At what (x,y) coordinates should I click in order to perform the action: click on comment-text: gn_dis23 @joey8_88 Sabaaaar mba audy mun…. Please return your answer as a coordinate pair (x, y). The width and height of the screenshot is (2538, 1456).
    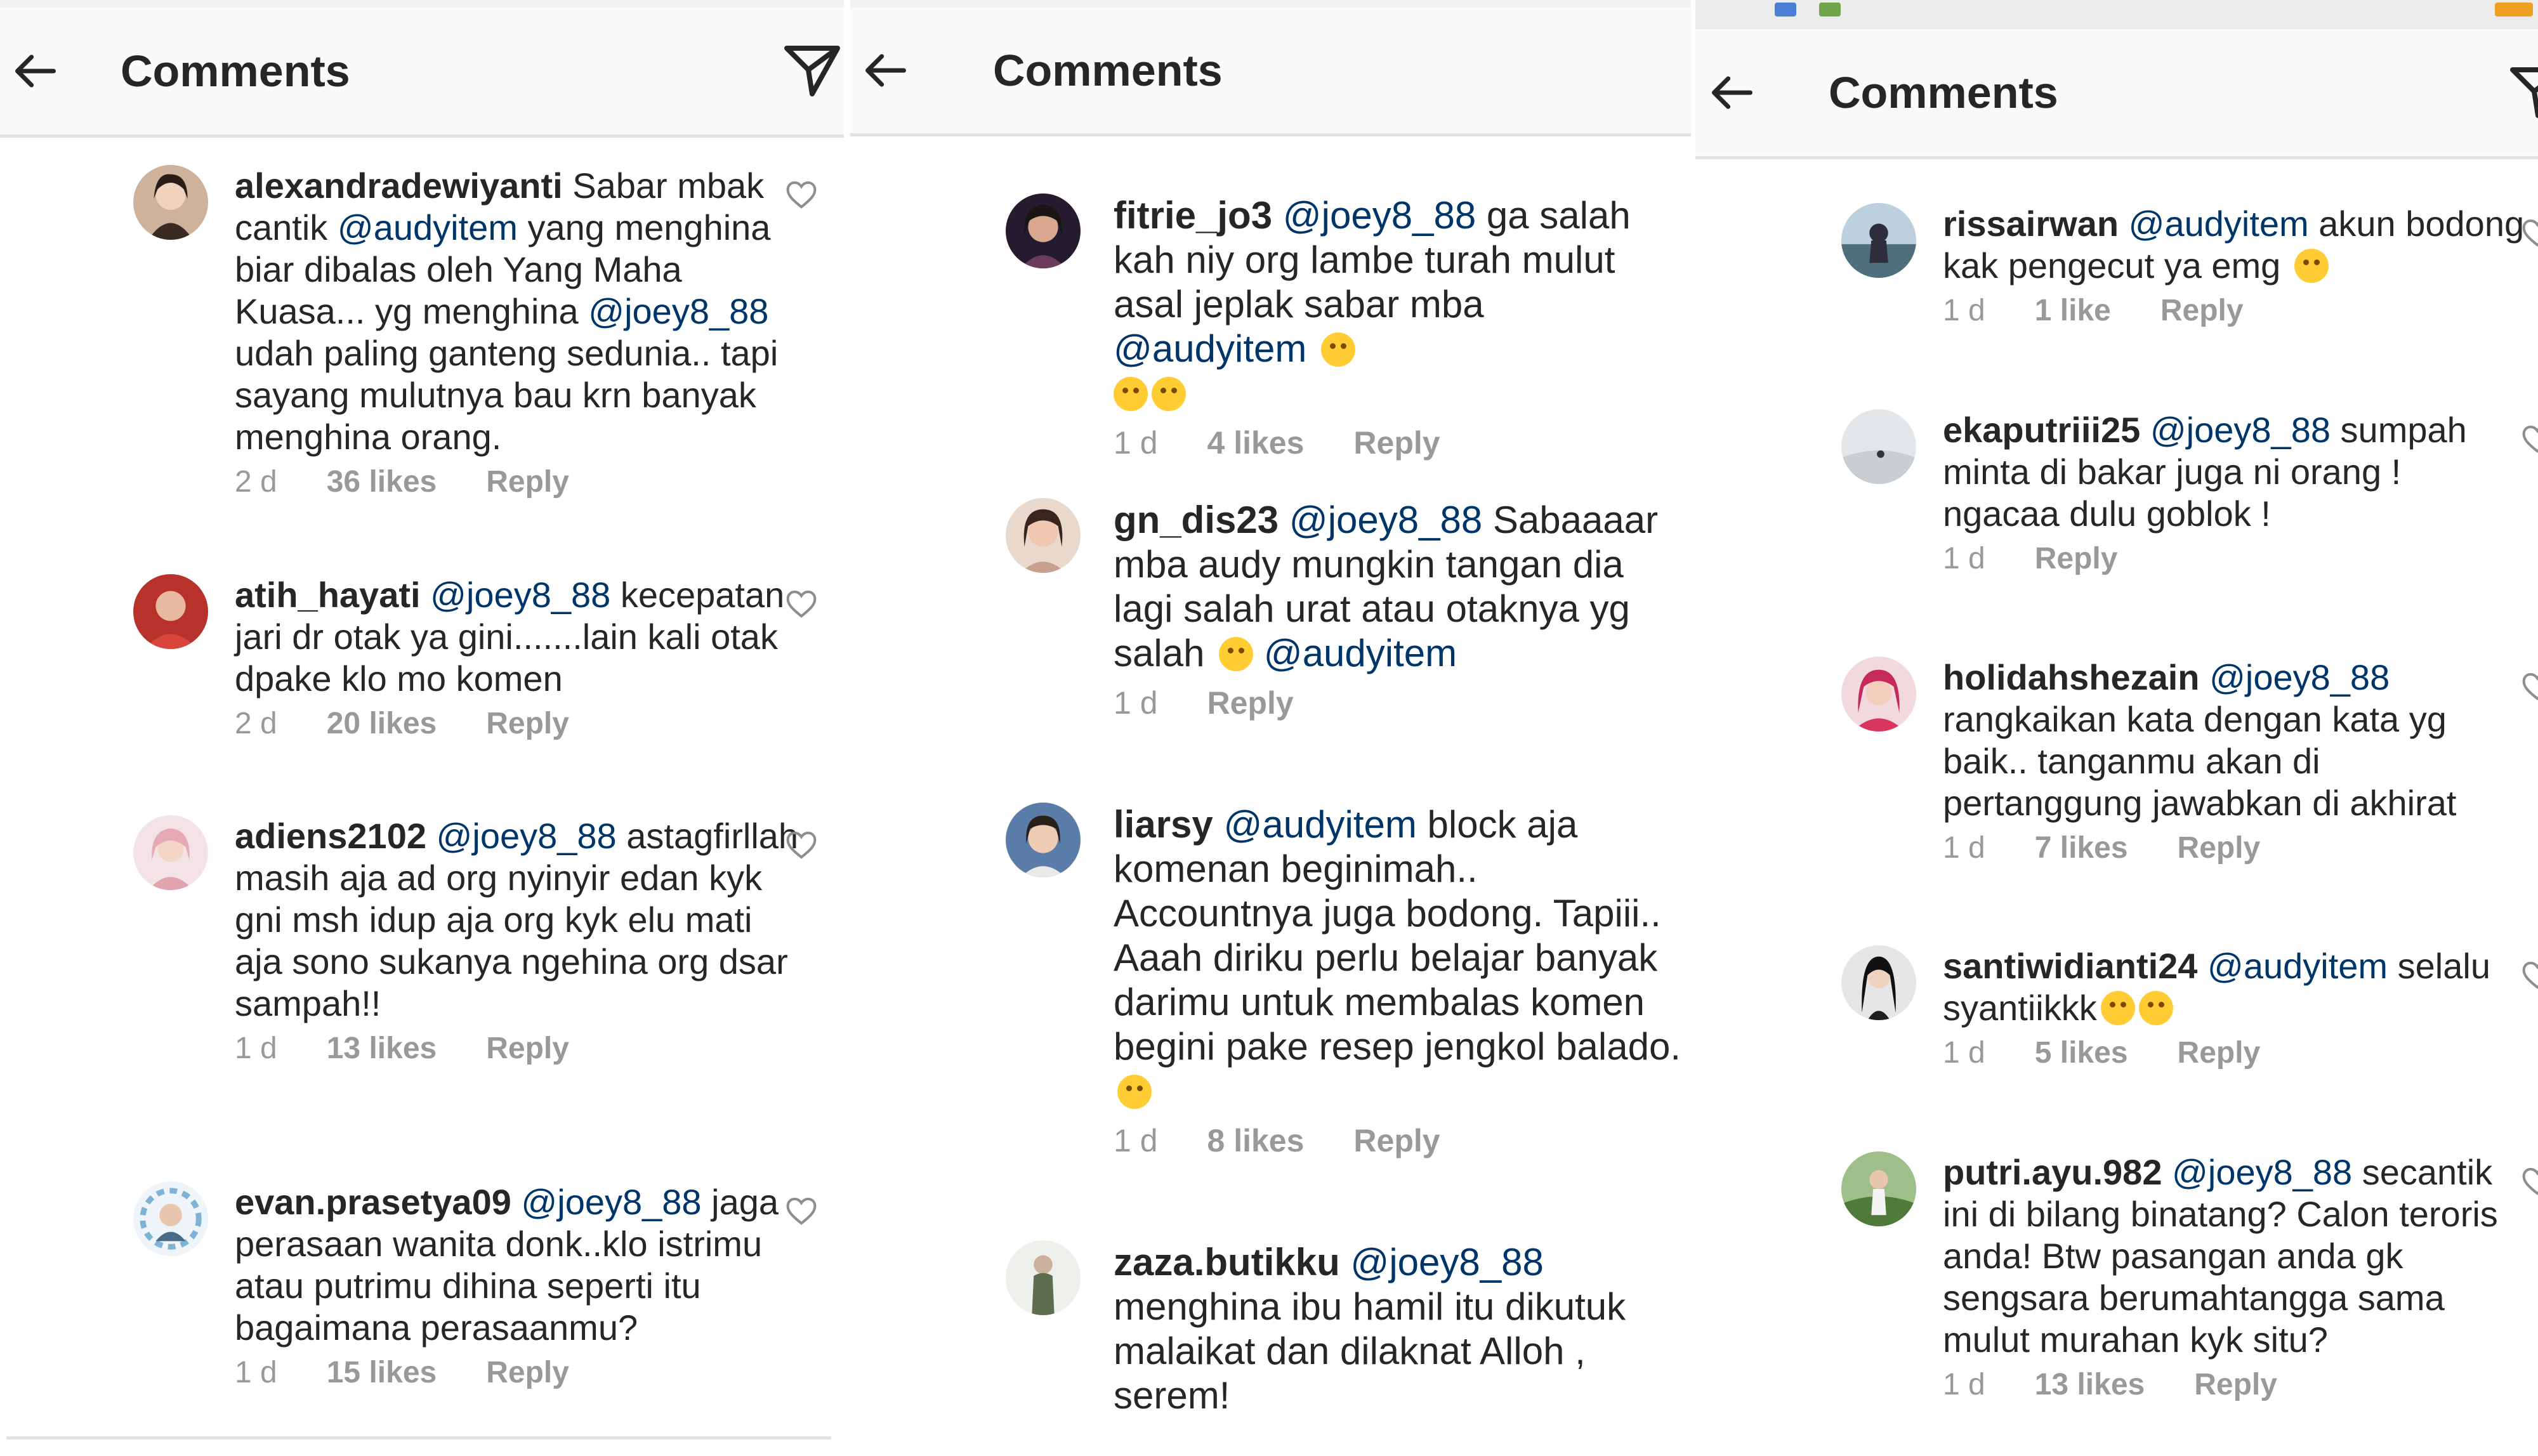
    Looking at the image, I should click on (1399, 587).